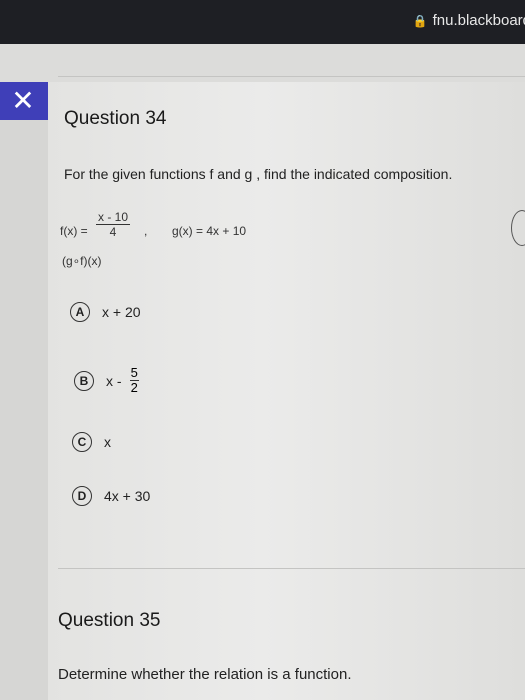  I want to click on question-34-title: Question 34, so click(115, 118).